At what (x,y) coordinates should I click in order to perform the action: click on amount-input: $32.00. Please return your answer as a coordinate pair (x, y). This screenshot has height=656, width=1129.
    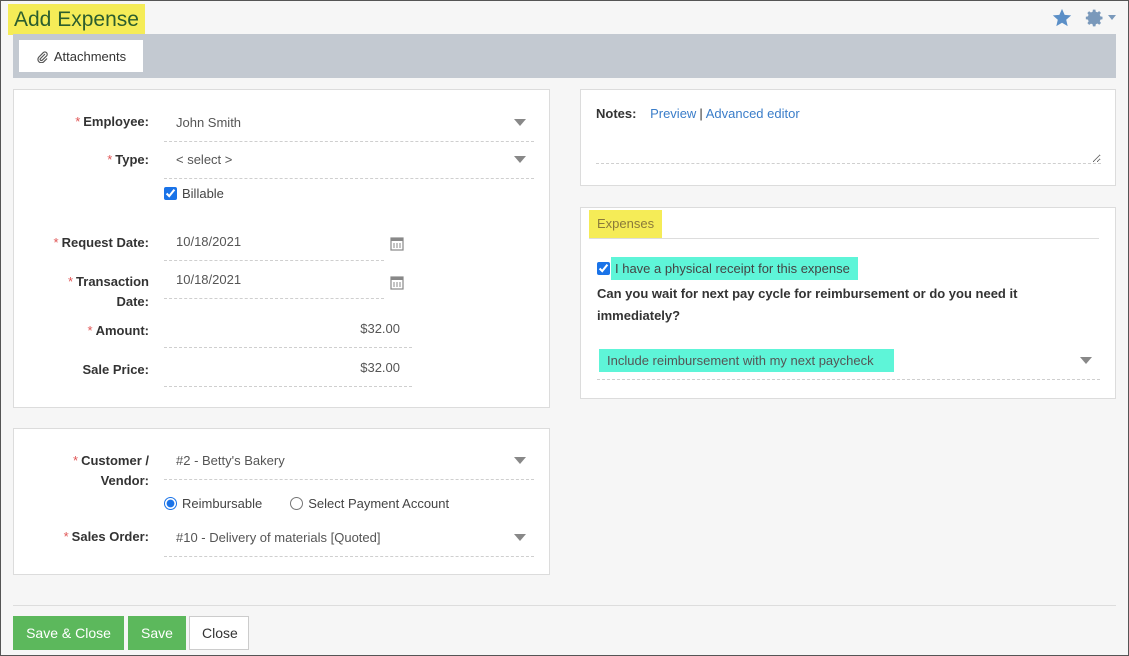
    Looking at the image, I should click on (288, 329).